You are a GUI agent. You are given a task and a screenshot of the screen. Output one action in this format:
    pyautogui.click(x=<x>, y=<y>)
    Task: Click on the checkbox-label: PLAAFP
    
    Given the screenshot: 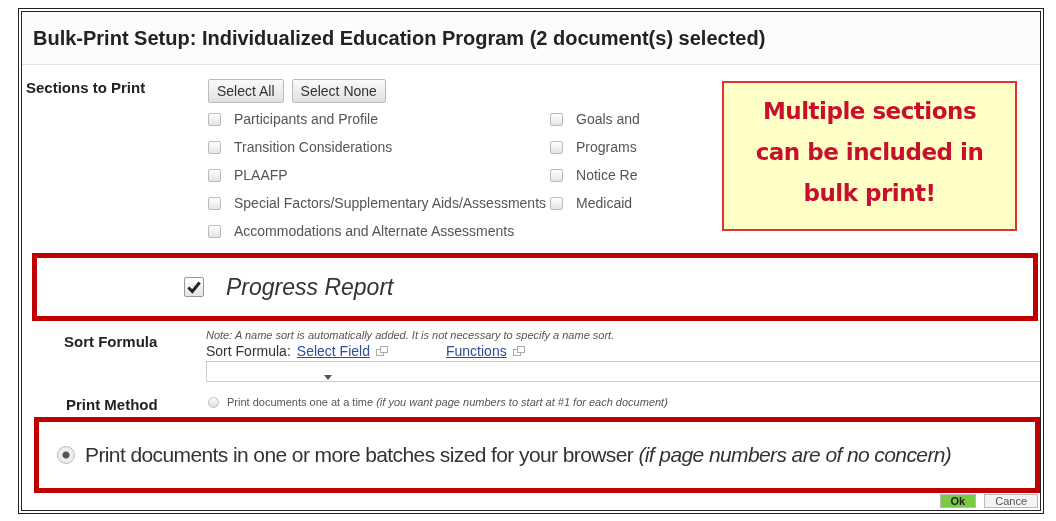 What is the action you would take?
    pyautogui.click(x=261, y=175)
    